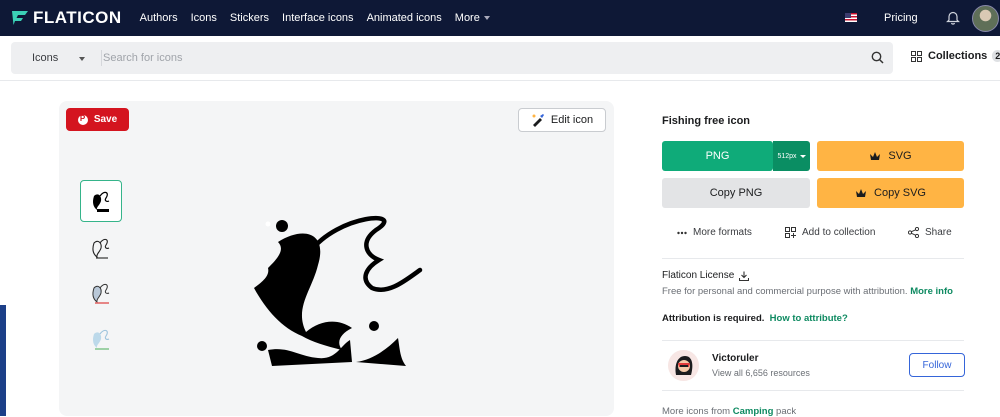  Describe the element at coordinates (900, 193) in the screenshot. I see `copy-svg-label: Copy SVG` at that location.